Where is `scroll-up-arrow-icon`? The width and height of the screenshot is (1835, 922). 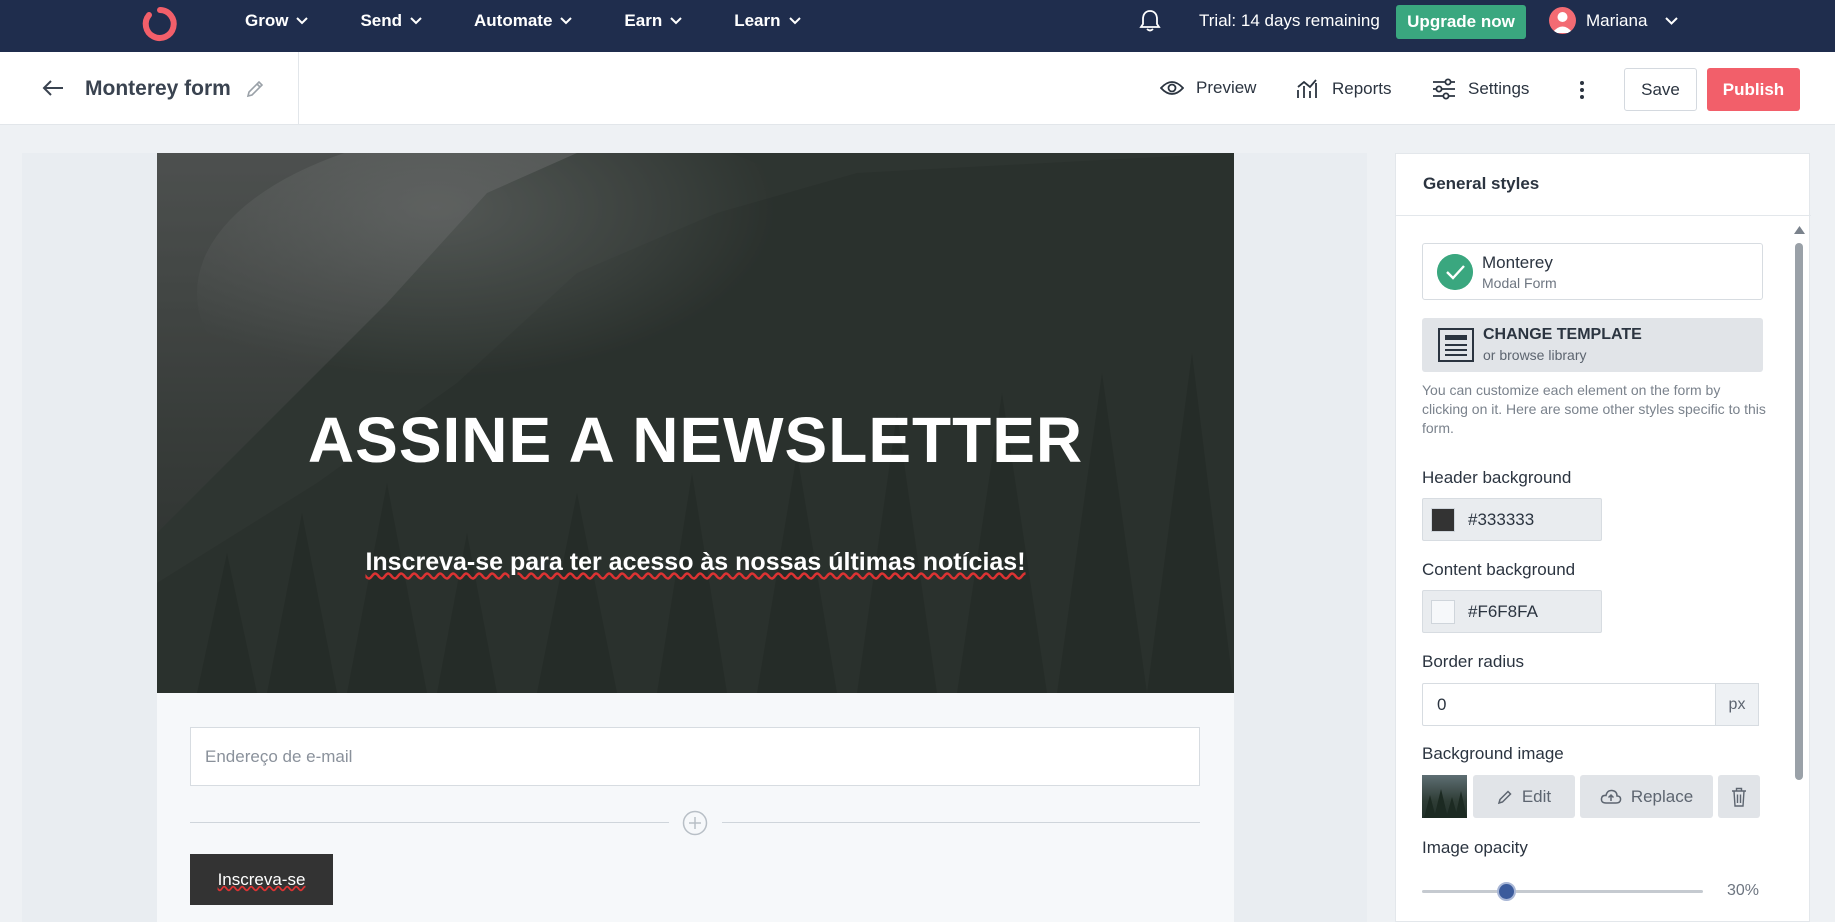 scroll-up-arrow-icon is located at coordinates (1799, 230).